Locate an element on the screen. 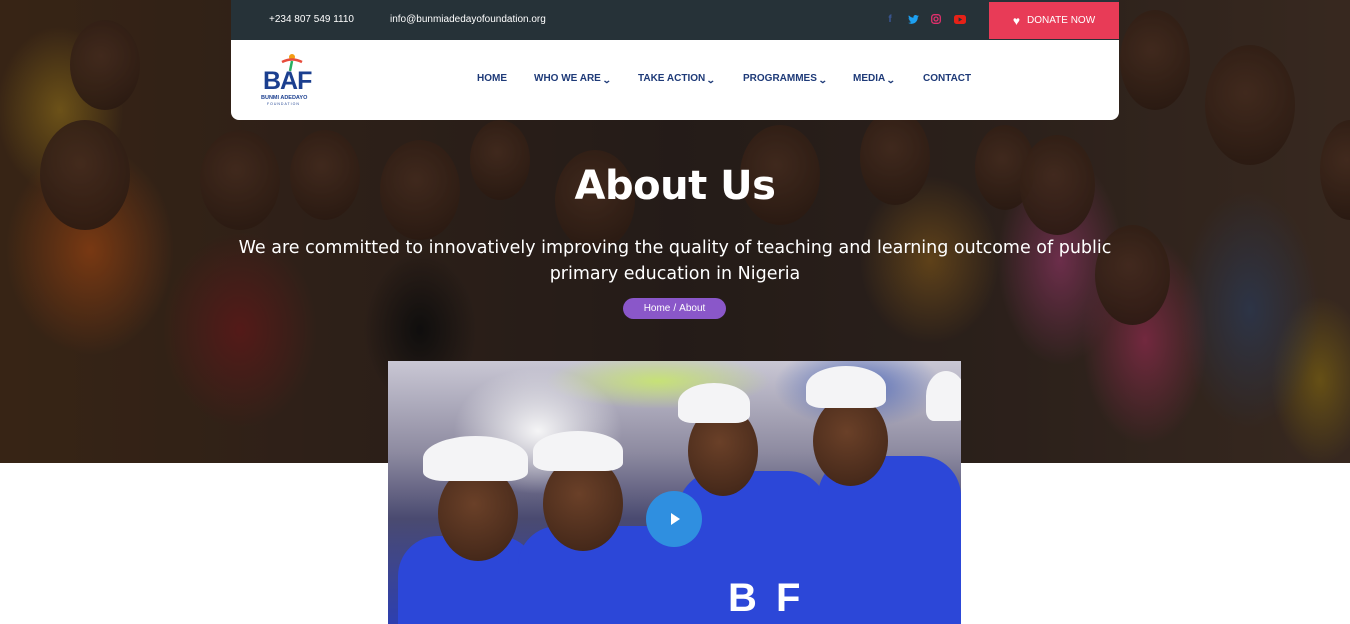 The height and width of the screenshot is (624, 1350). nav-contact: CONTACT is located at coordinates (947, 78).